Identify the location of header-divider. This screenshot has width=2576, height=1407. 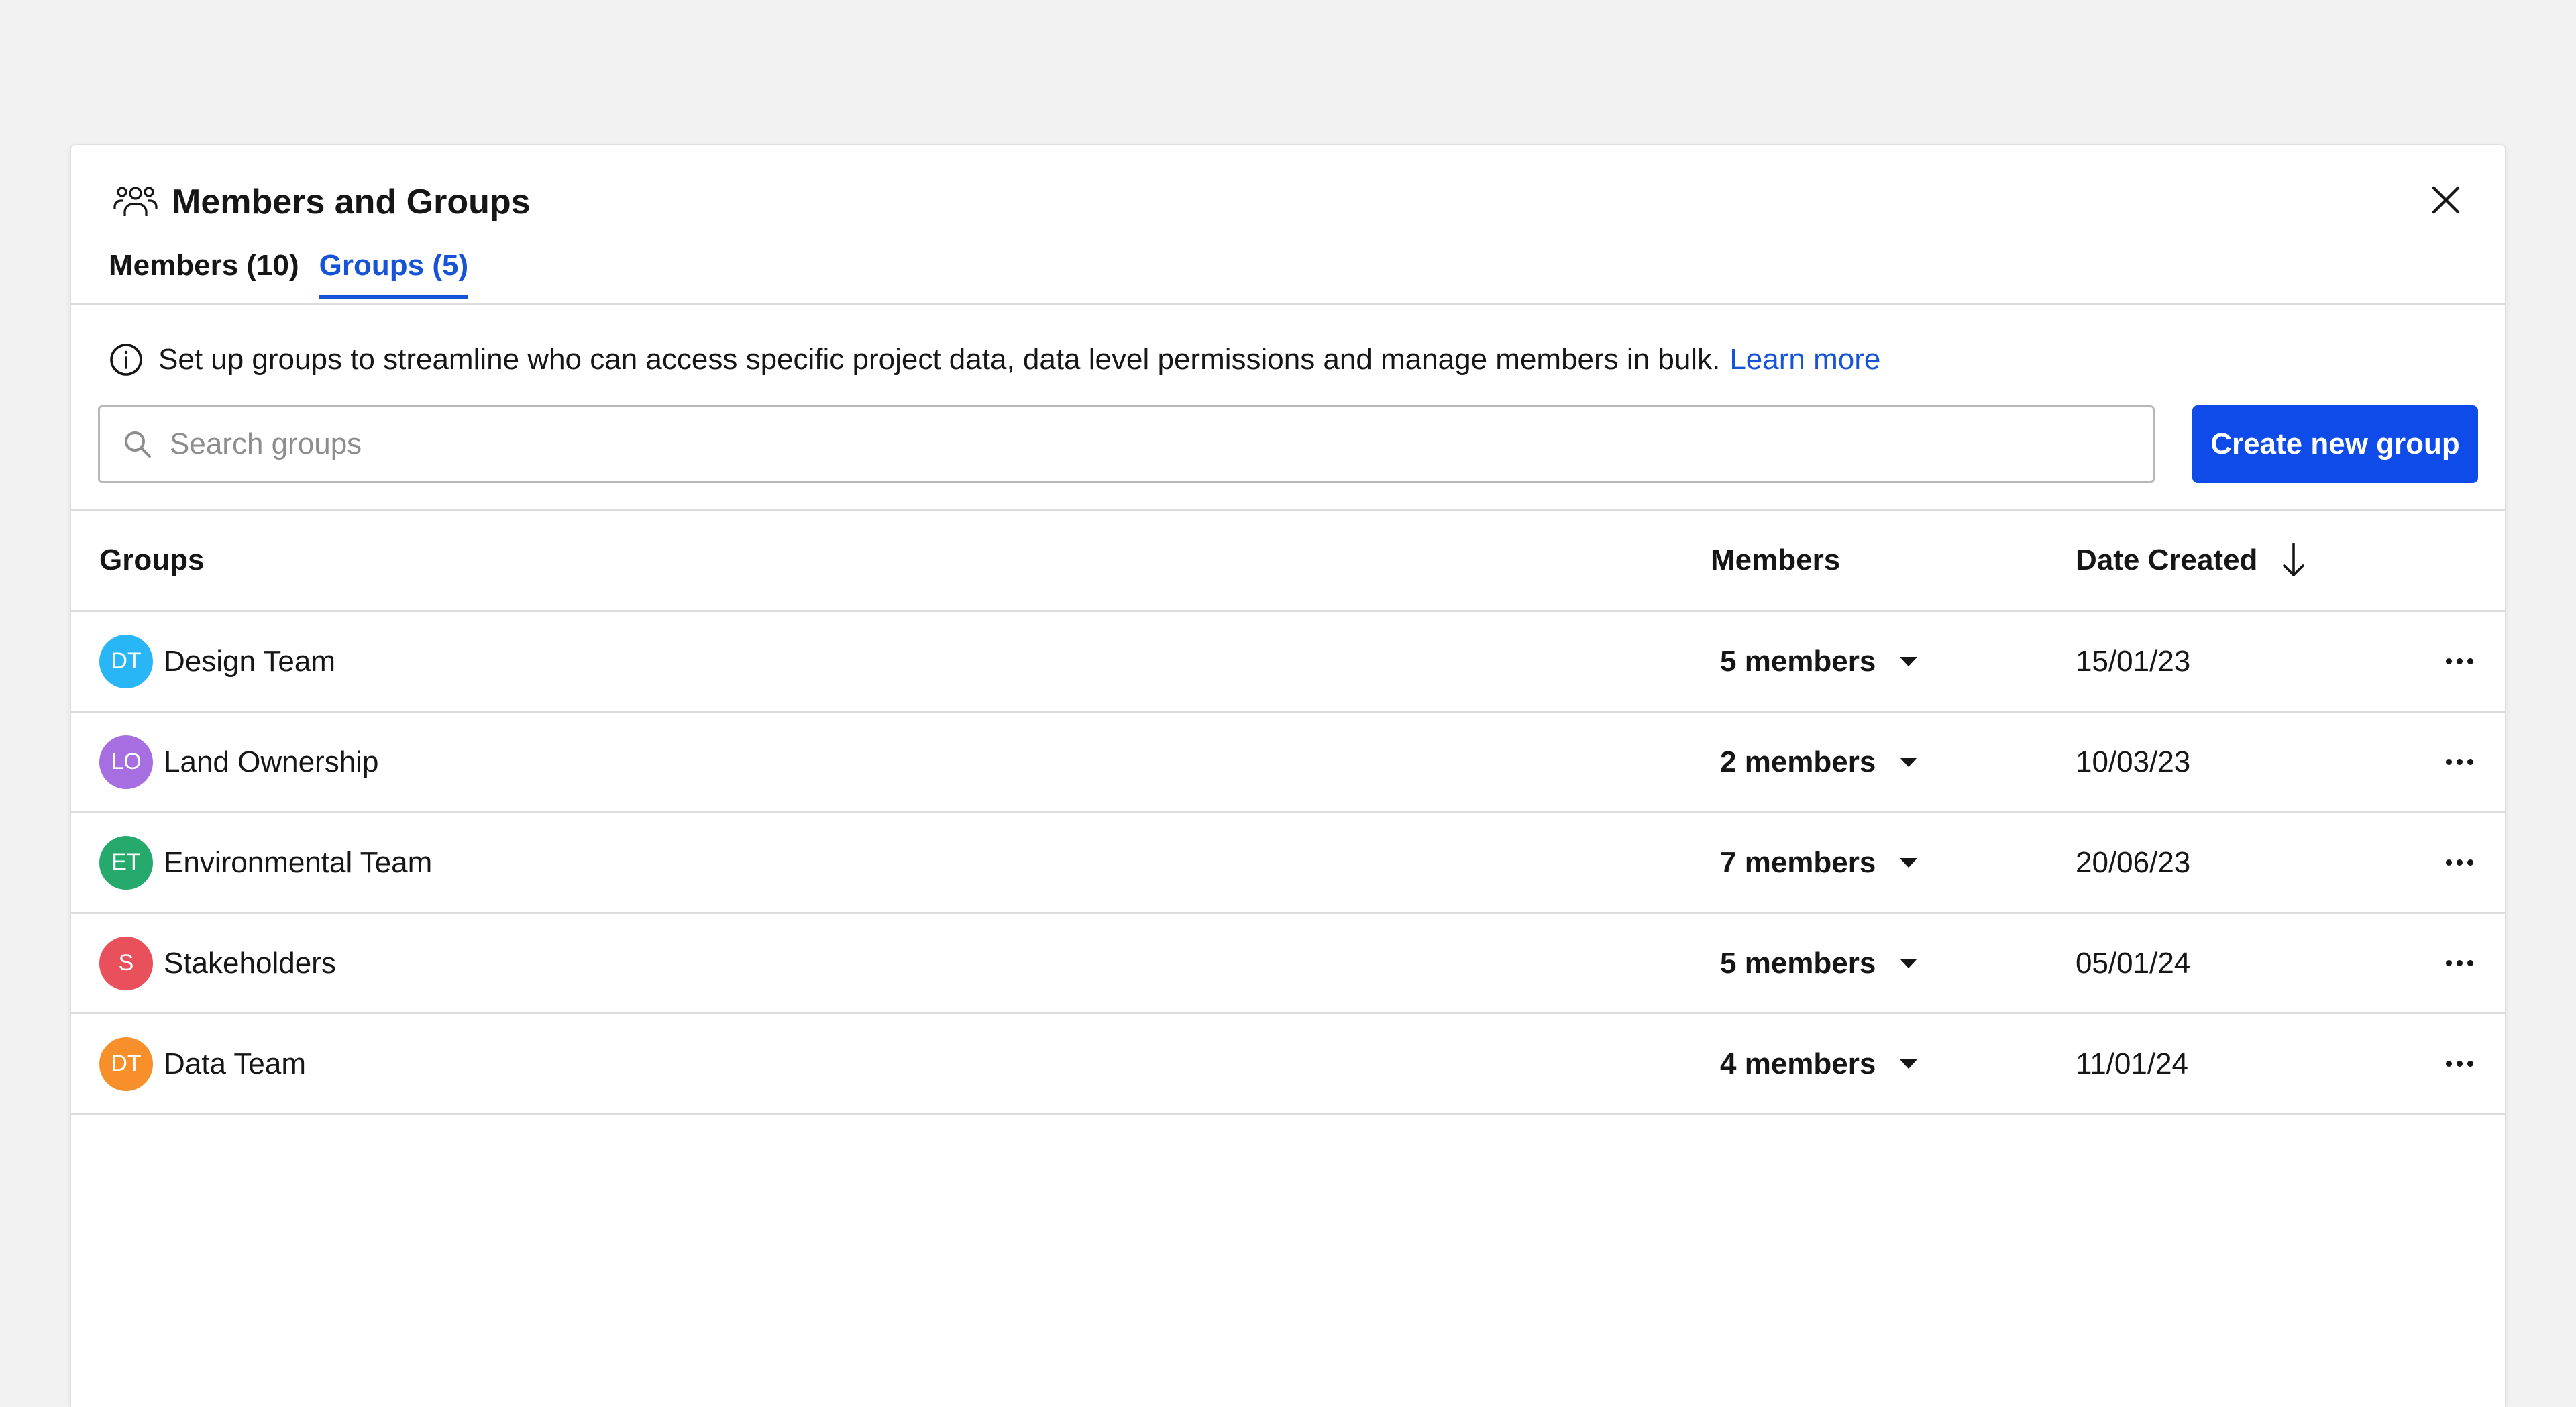
(1288, 304).